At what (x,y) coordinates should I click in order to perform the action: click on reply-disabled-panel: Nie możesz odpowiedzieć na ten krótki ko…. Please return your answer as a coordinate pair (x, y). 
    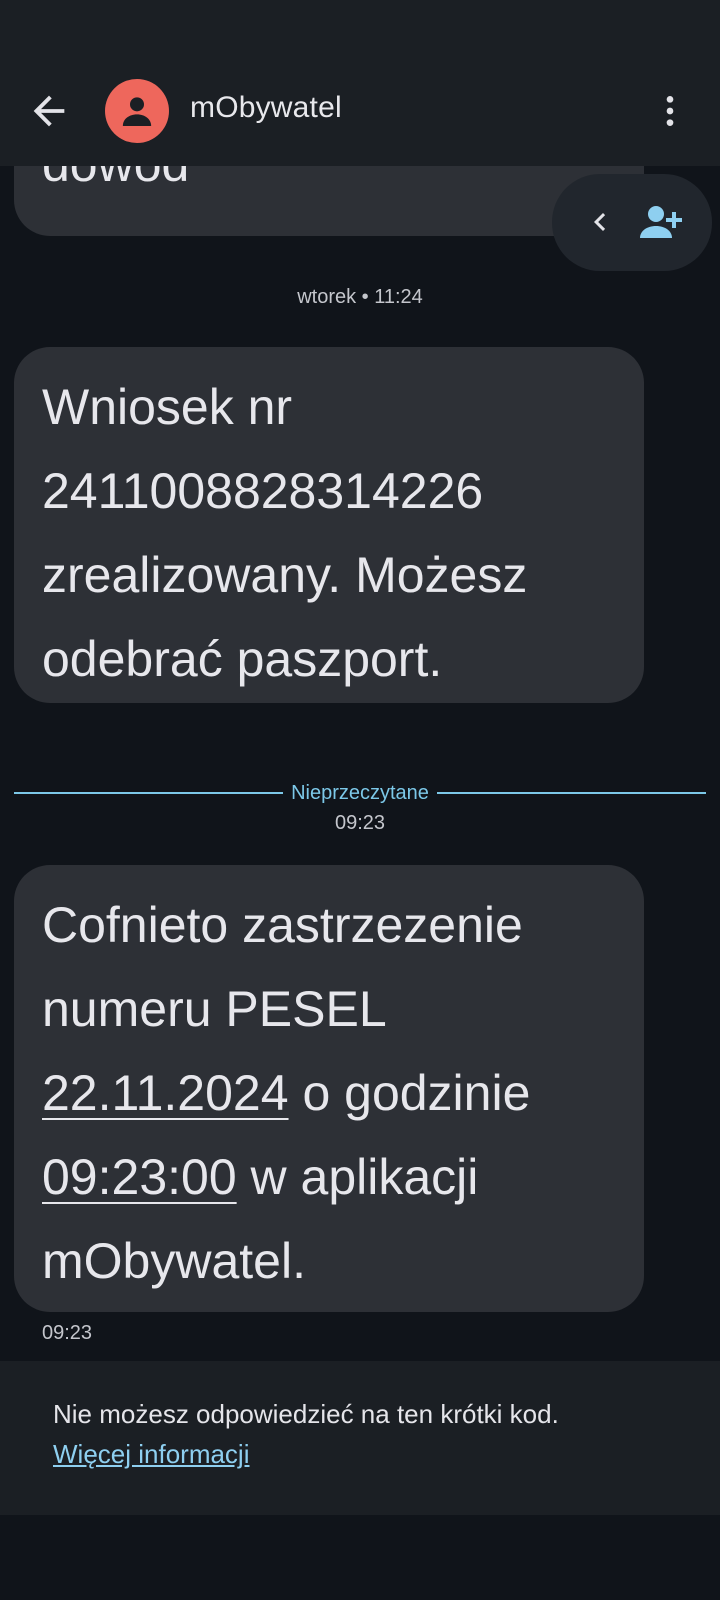
    Looking at the image, I should click on (360, 1438).